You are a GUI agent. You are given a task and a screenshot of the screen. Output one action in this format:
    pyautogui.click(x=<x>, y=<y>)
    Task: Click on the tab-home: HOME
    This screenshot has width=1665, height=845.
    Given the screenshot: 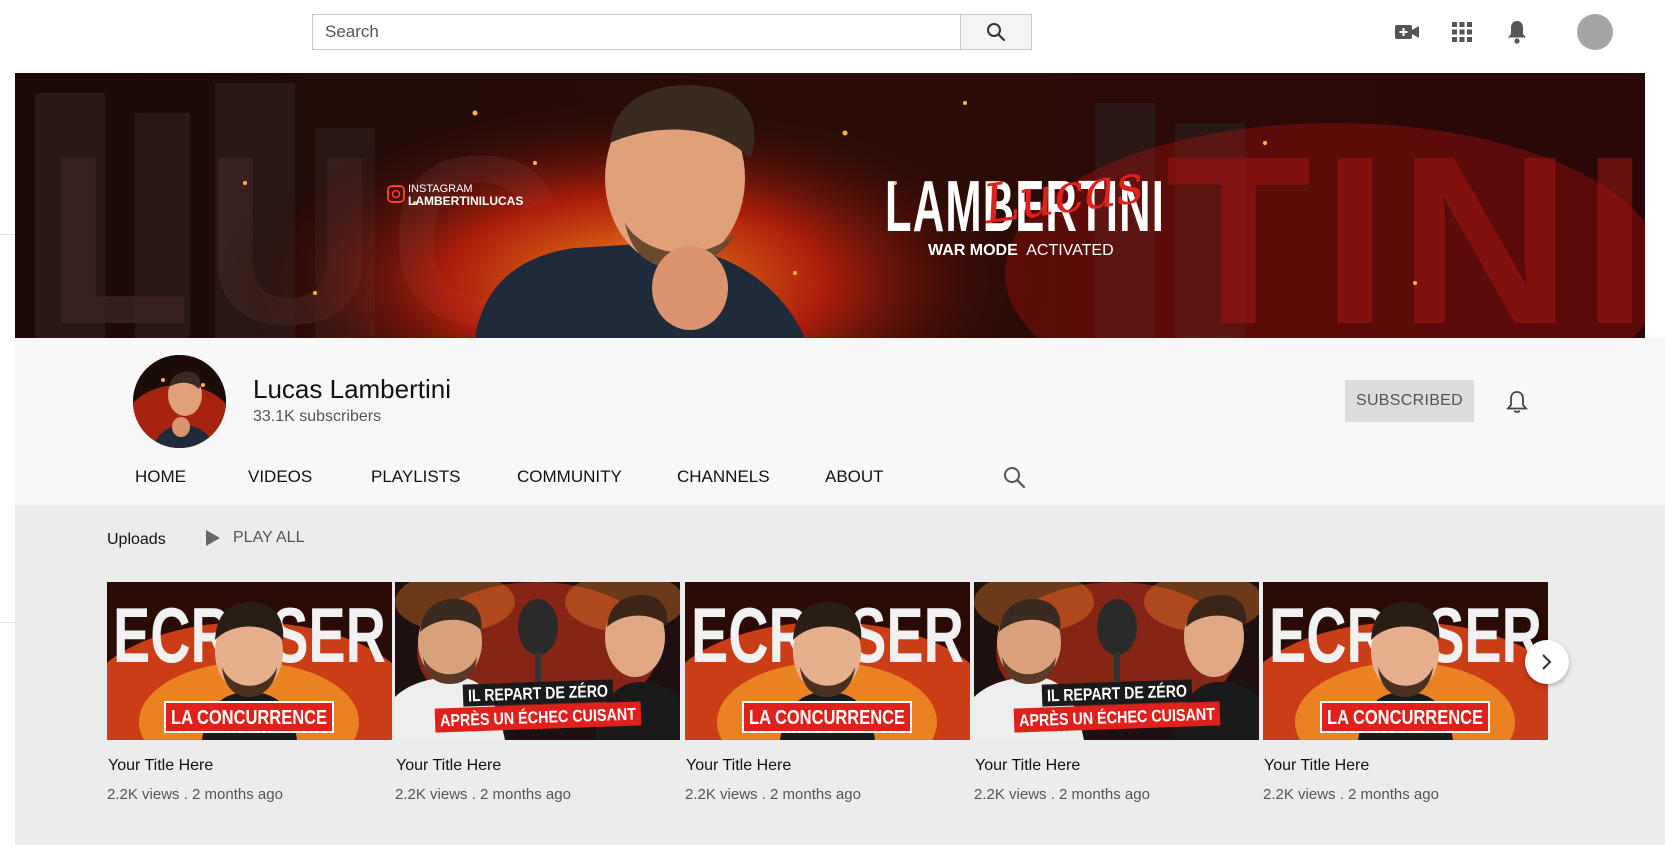 What is the action you would take?
    pyautogui.click(x=160, y=476)
    